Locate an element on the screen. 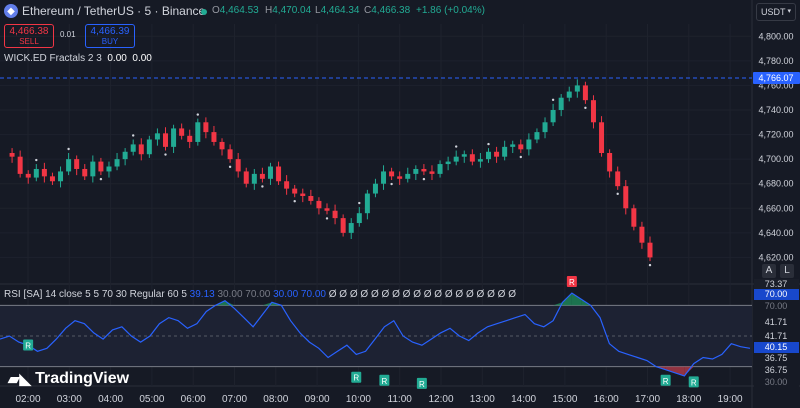  ethereum-logo-icon: ◆ is located at coordinates (11, 11).